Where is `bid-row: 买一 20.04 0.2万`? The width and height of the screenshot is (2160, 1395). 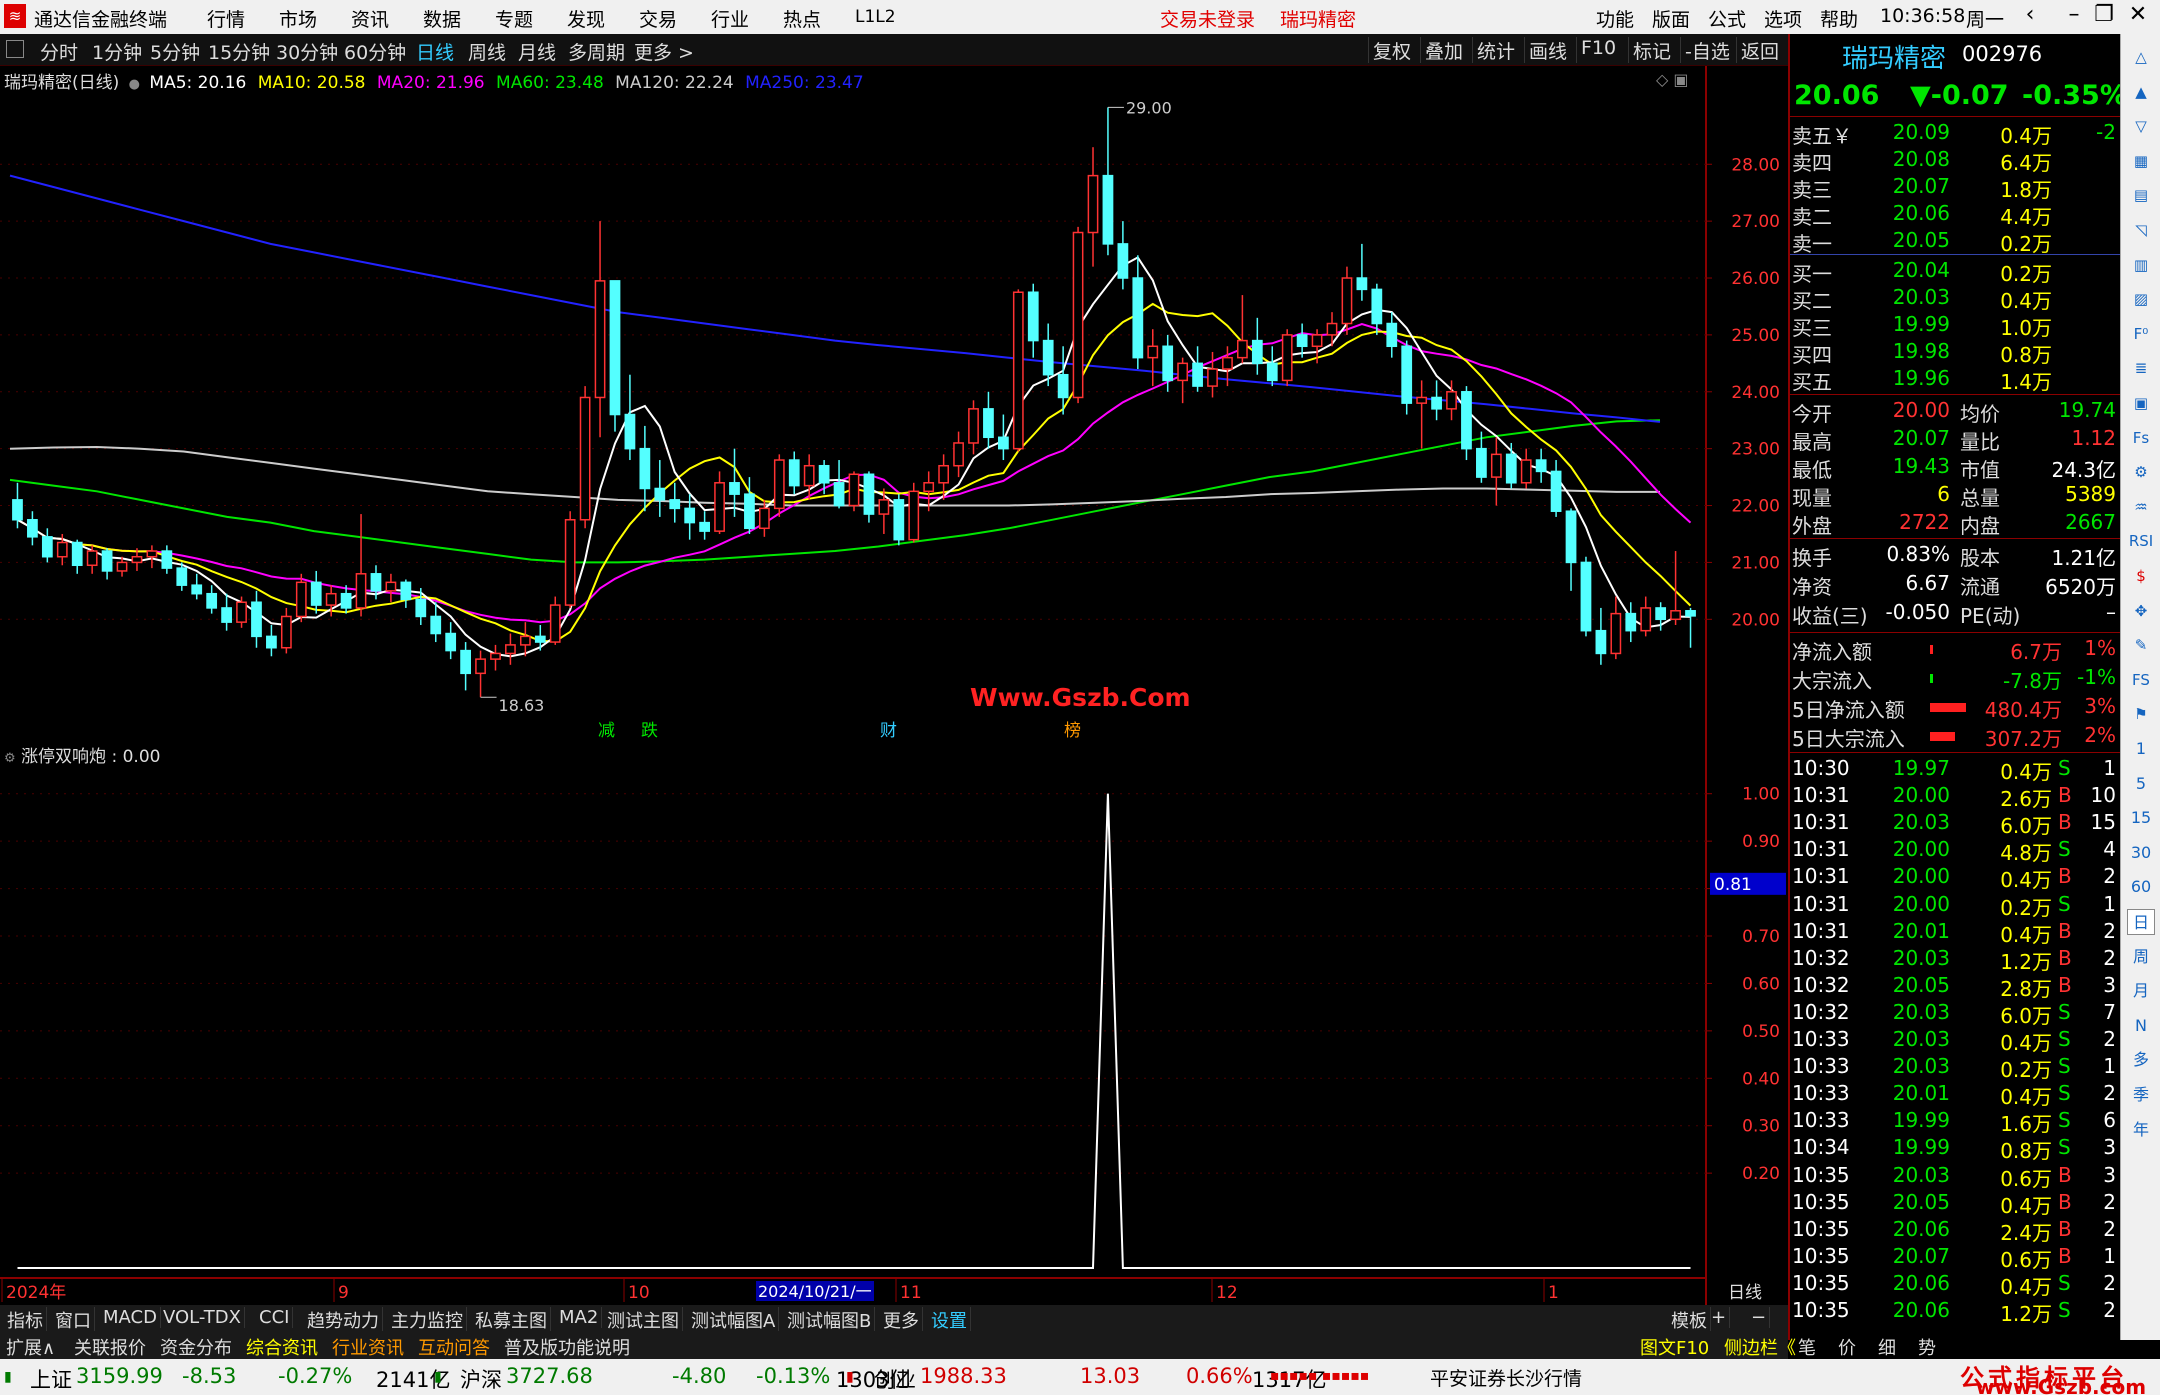 bid-row: 买一 20.04 0.2万 is located at coordinates (1956, 272).